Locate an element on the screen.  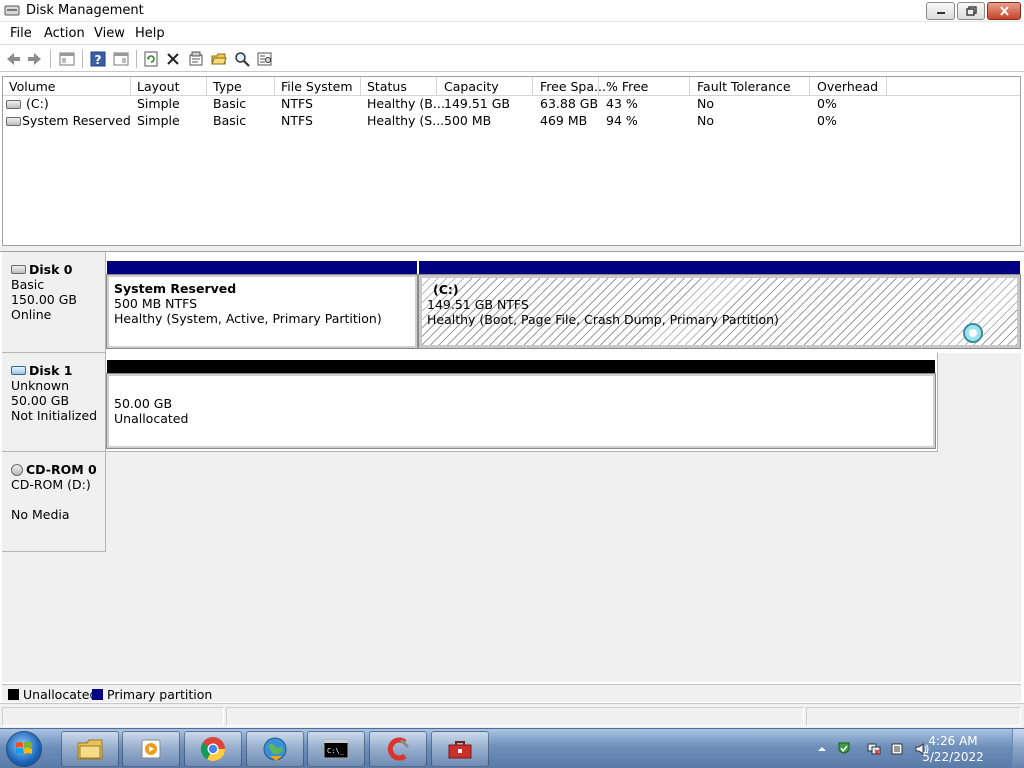
menu-view: View is located at coordinates (109, 33).